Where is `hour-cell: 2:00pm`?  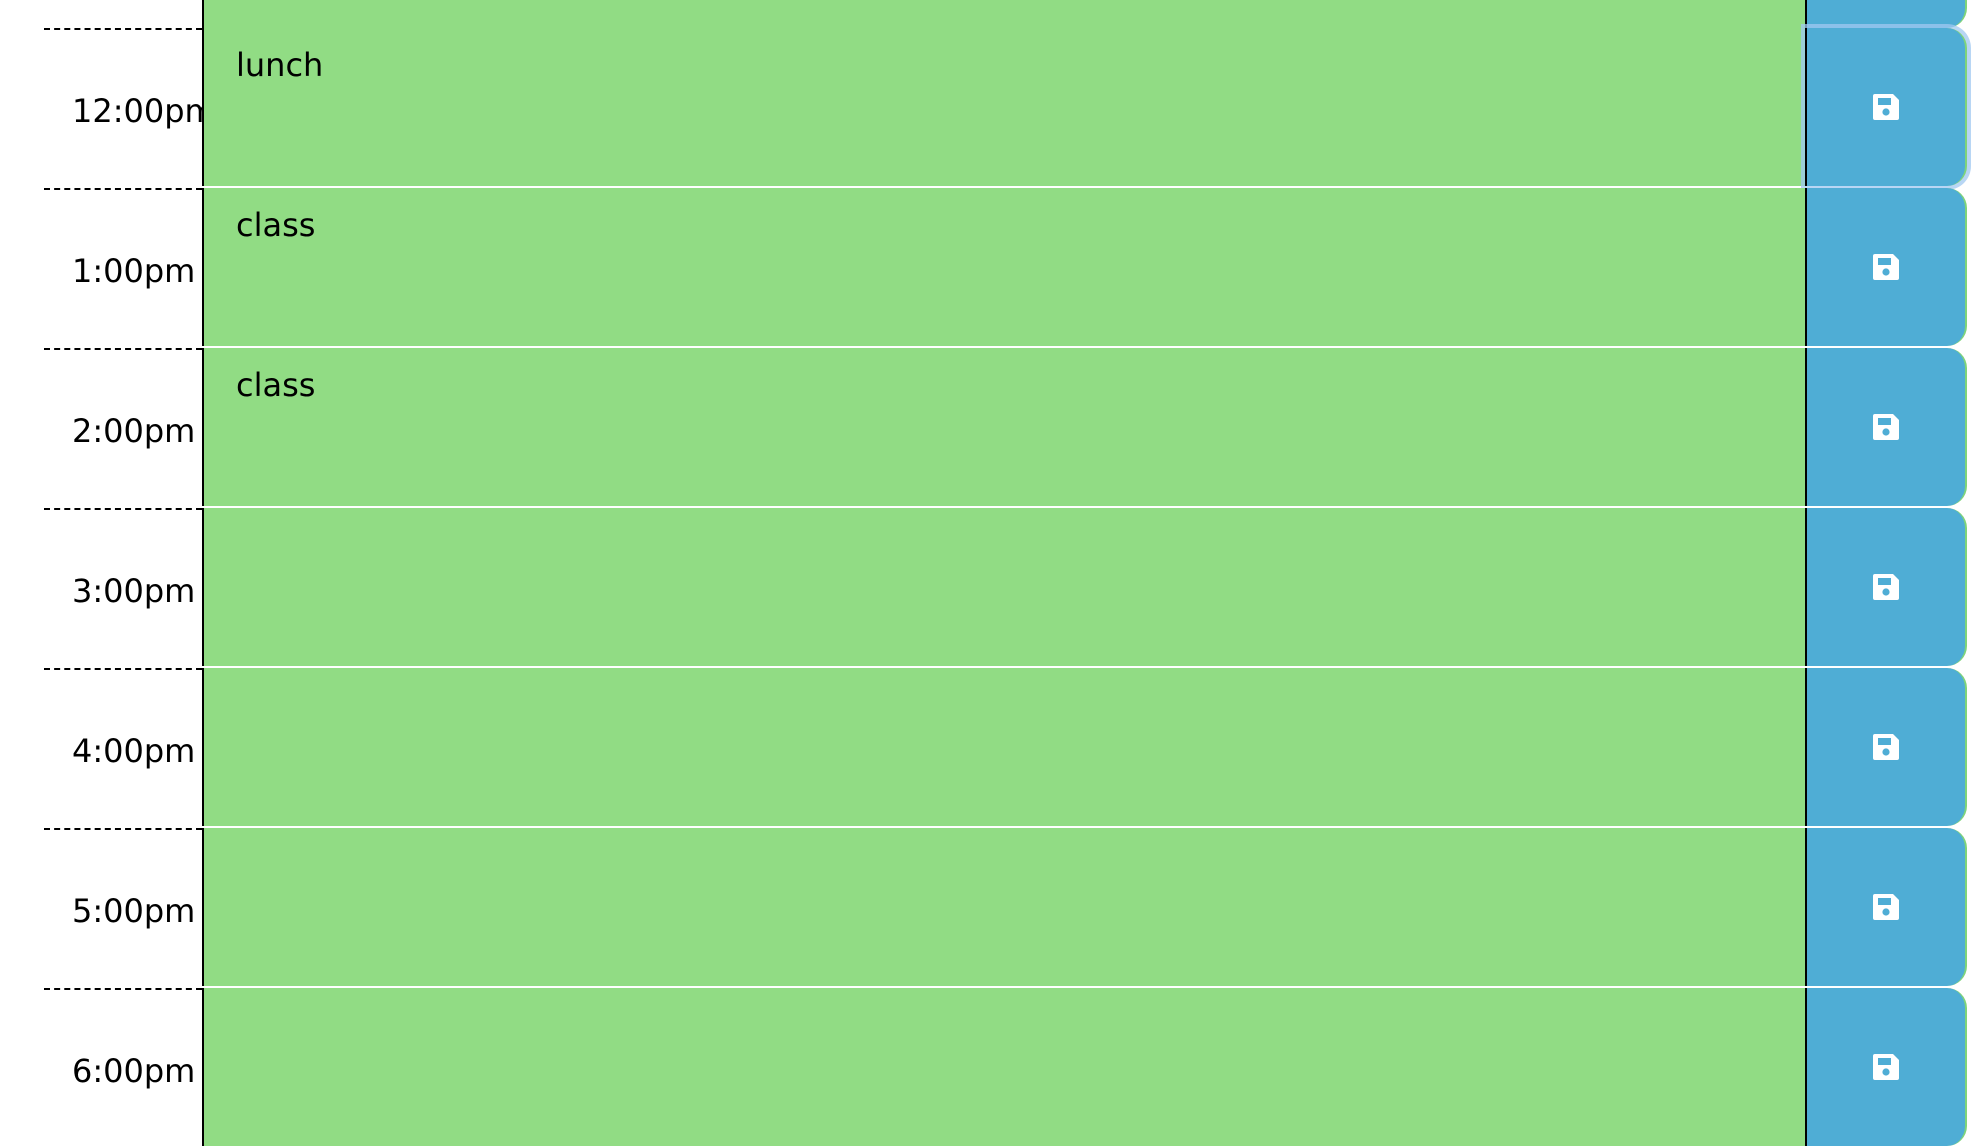
hour-cell: 2:00pm is located at coordinates (123, 428).